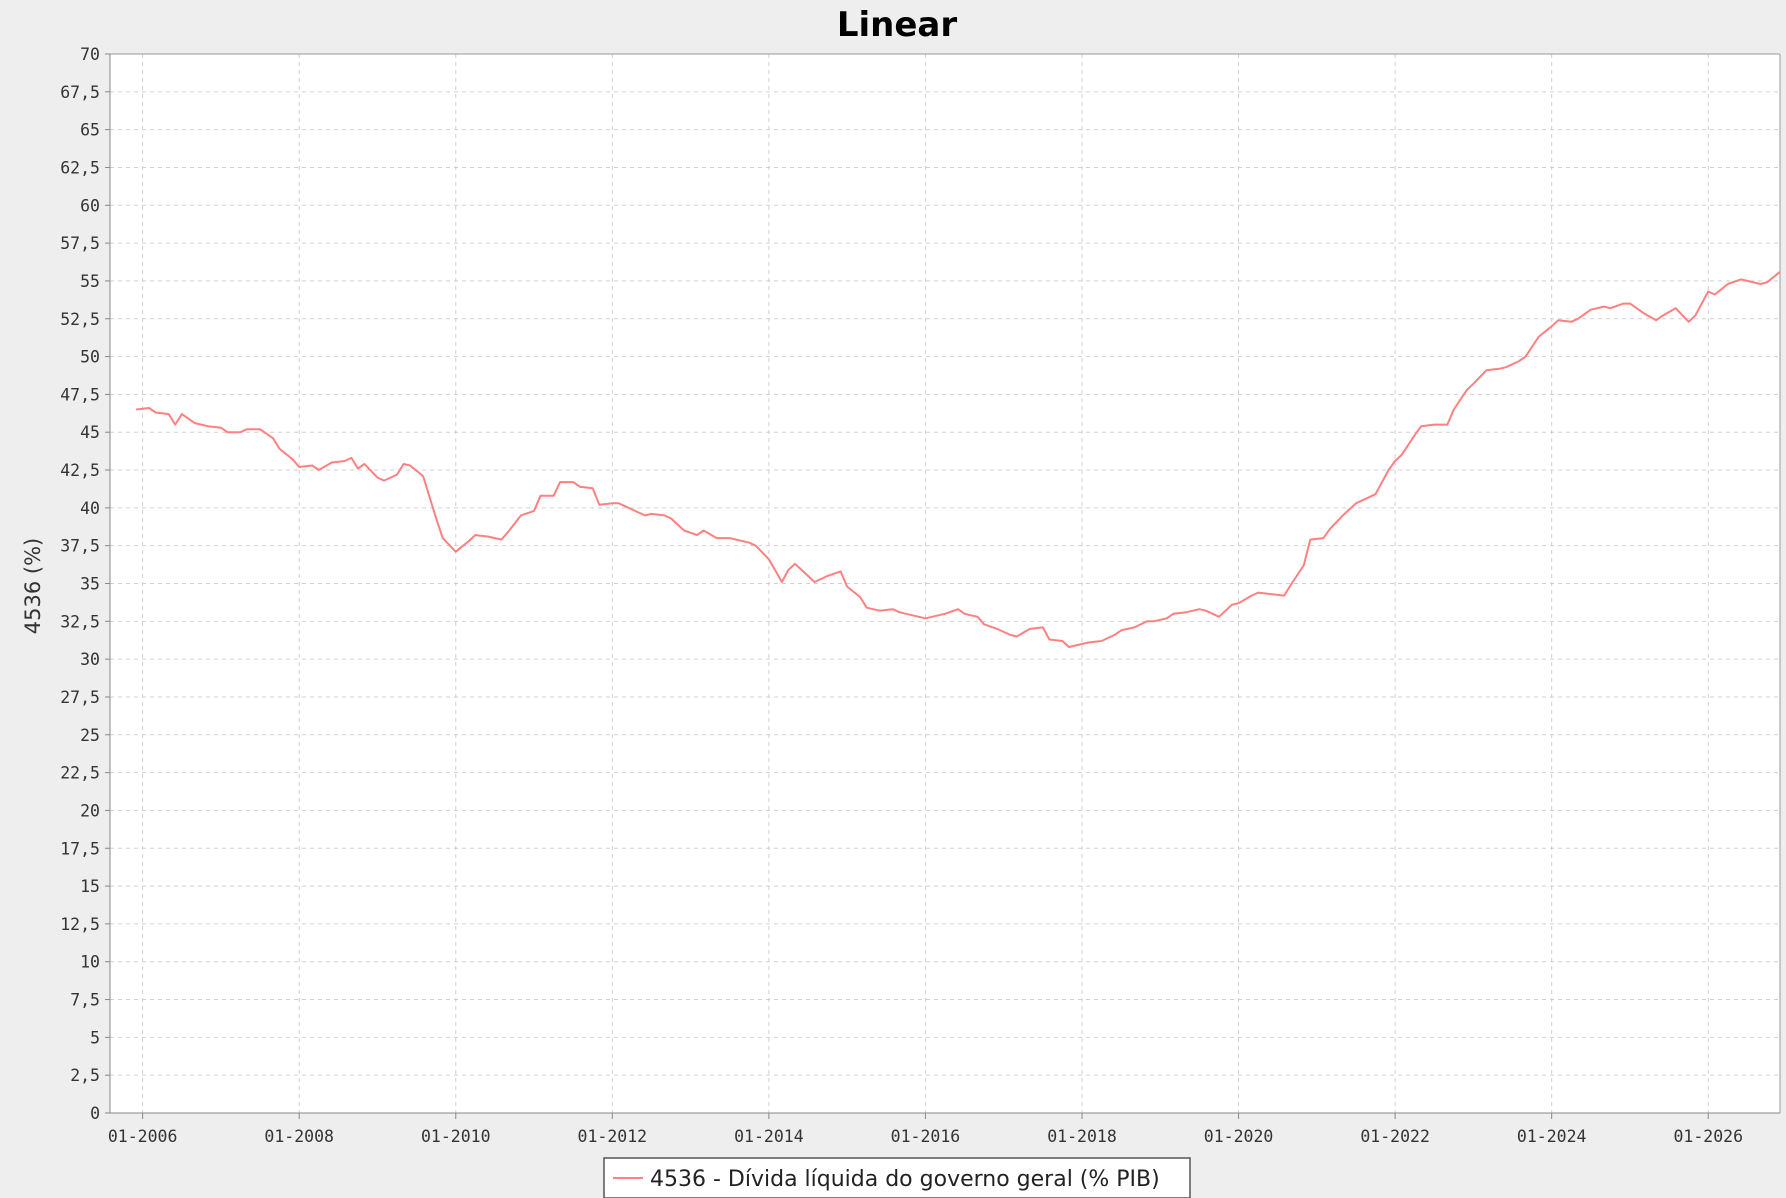 This screenshot has width=1786, height=1198. Describe the element at coordinates (80, 924) in the screenshot. I see `y-tick-label: 12,5` at that location.